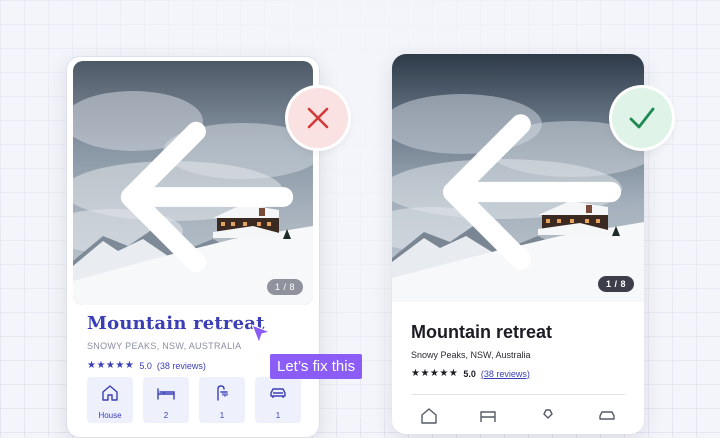 Image resolution: width=720 pixels, height=438 pixels. I want to click on correct-badge, so click(642, 118).